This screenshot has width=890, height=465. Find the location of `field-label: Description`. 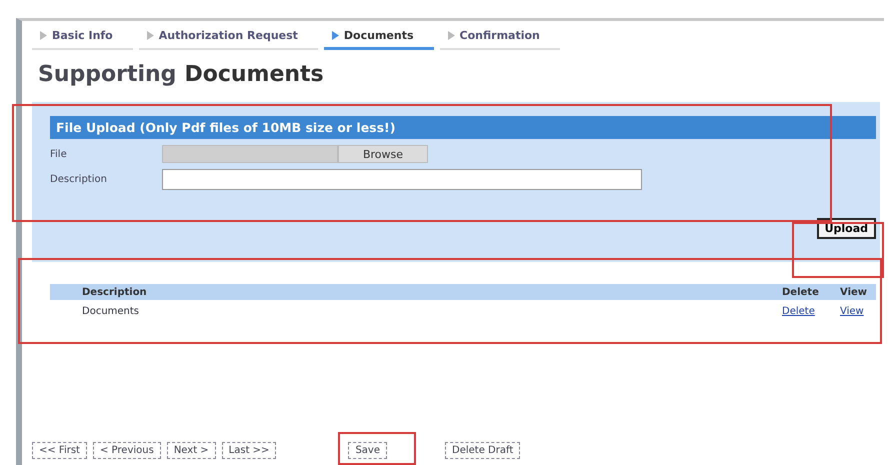

field-label: Description is located at coordinates (79, 179).